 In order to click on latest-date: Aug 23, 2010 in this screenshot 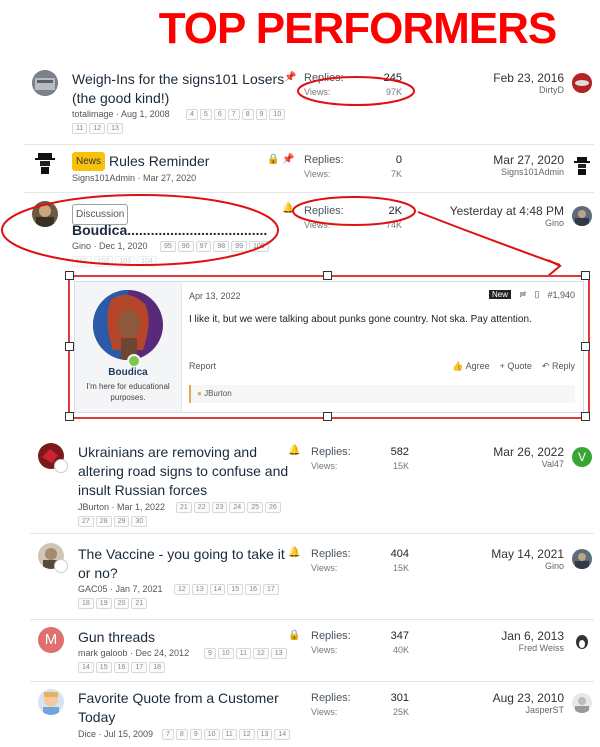, I will do `click(528, 698)`.